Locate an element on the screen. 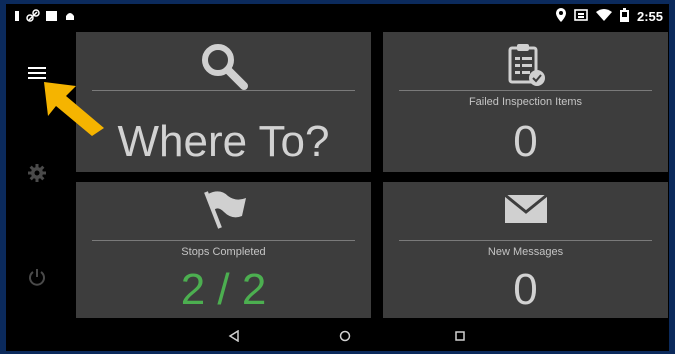 This screenshot has width=675, height=354. annotation-arrow is located at coordinates (75, 110).